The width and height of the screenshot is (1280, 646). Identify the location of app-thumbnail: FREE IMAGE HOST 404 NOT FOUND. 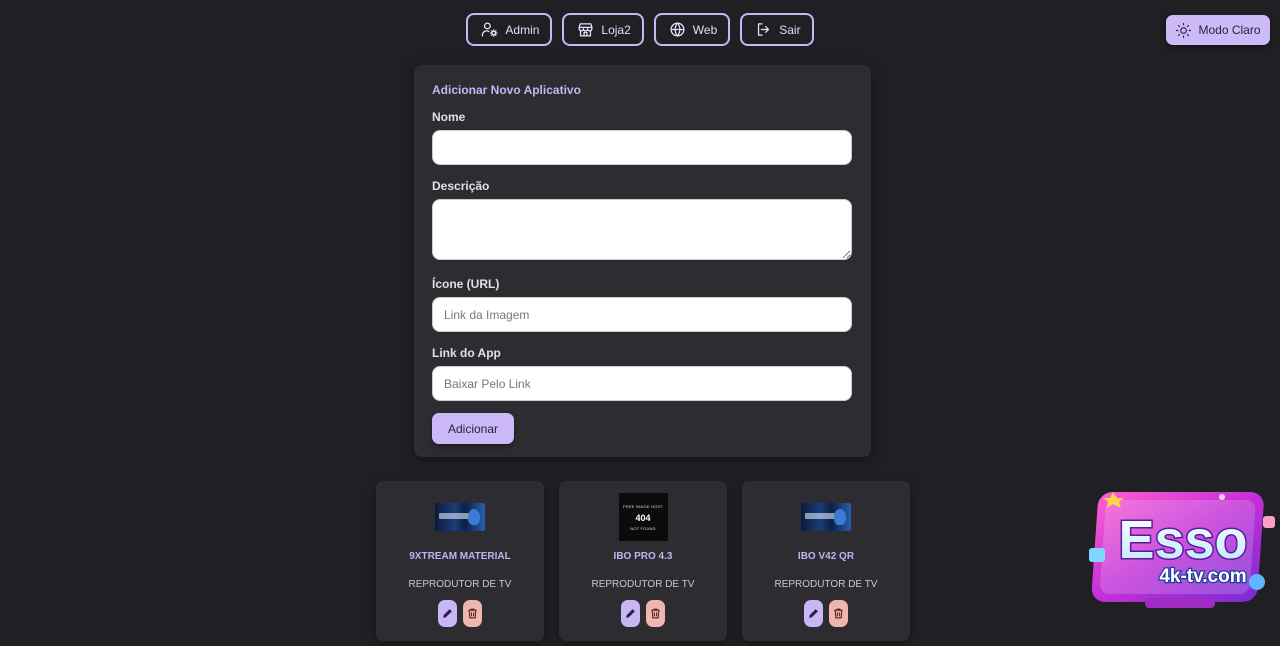
(643, 517).